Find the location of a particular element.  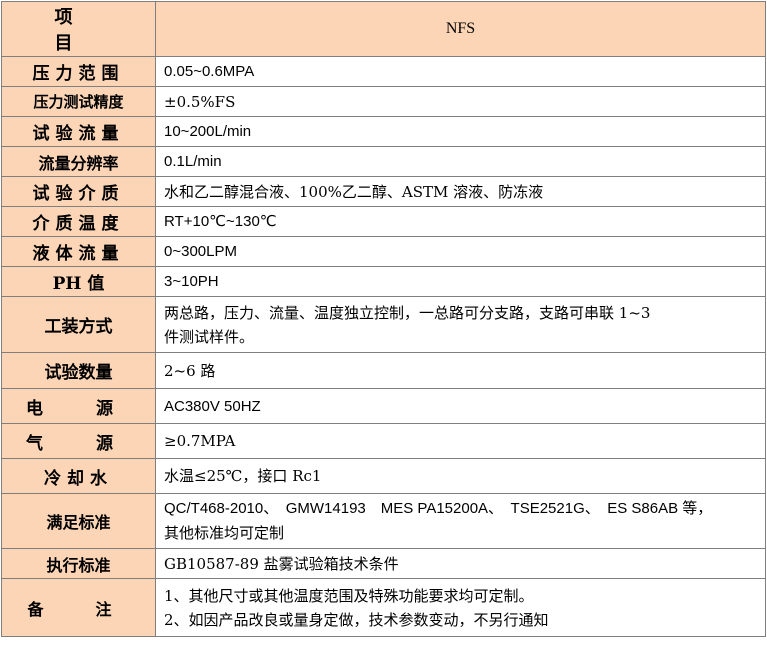

row-label: 满足标准 is located at coordinates (78, 521).